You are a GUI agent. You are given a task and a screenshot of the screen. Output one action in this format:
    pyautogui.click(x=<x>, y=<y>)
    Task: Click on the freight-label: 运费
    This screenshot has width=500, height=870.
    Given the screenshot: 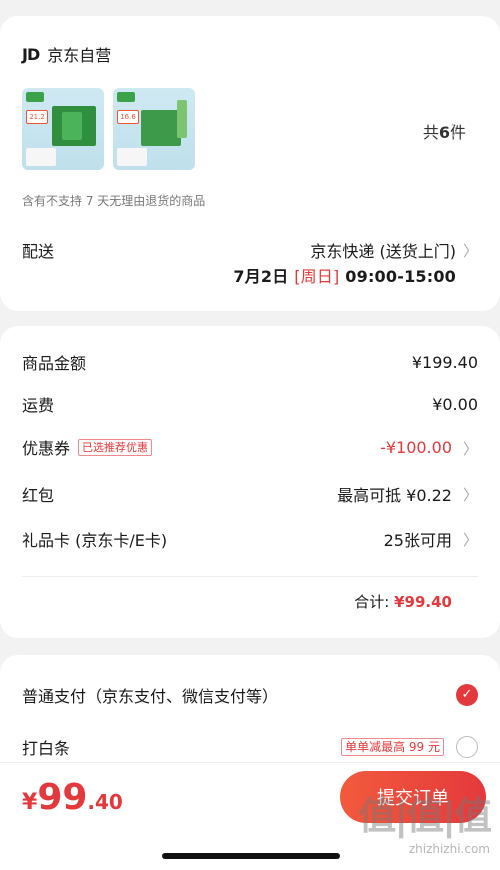 What is the action you would take?
    pyautogui.click(x=38, y=405)
    